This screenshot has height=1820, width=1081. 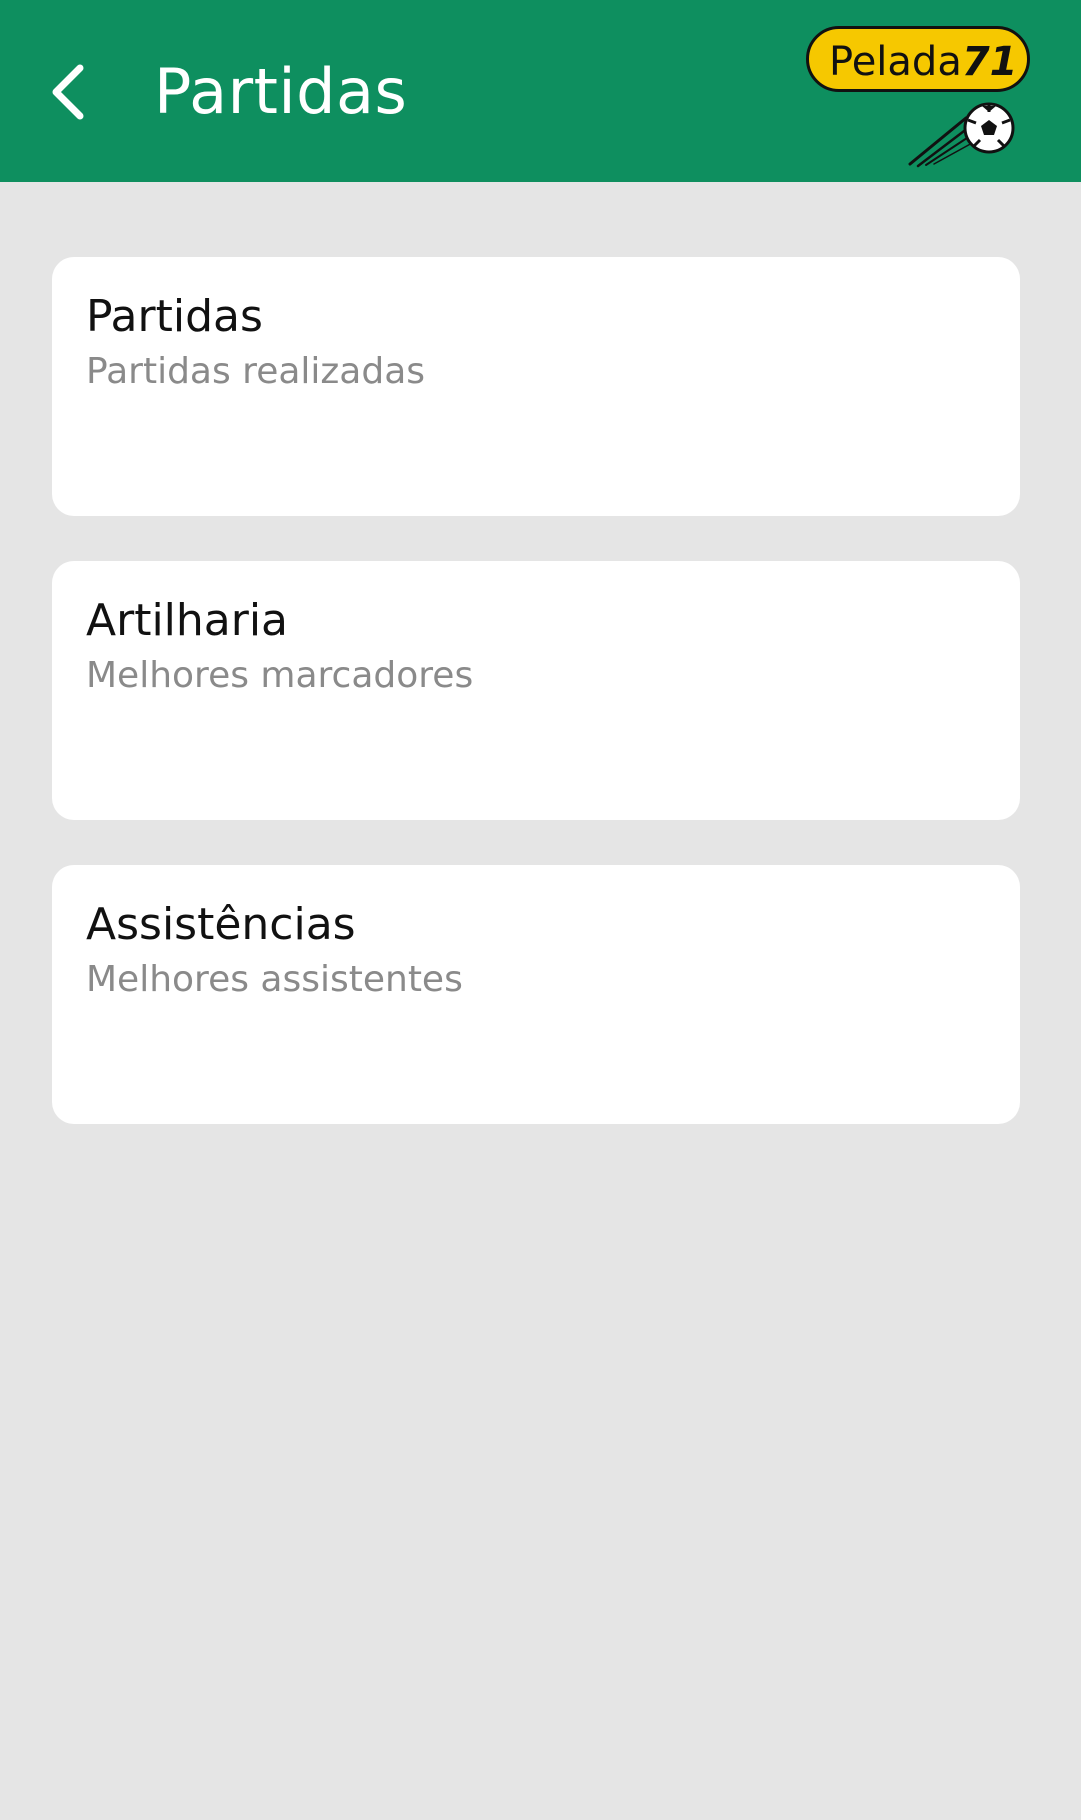 What do you see at coordinates (540, 91) in the screenshot?
I see `app-bar: Partidas Pelada71` at bounding box center [540, 91].